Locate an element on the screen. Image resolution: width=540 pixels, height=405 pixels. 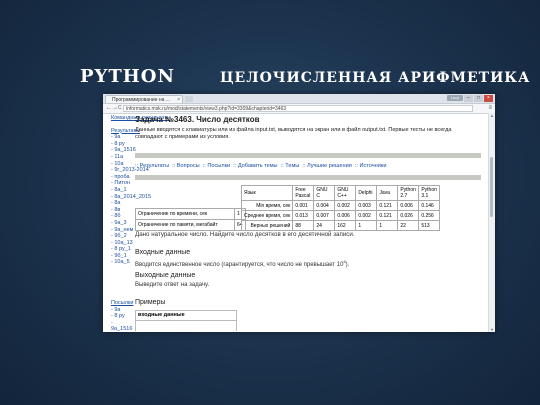
lang-header-cell: GNU C++ is located at coordinates (345, 193).